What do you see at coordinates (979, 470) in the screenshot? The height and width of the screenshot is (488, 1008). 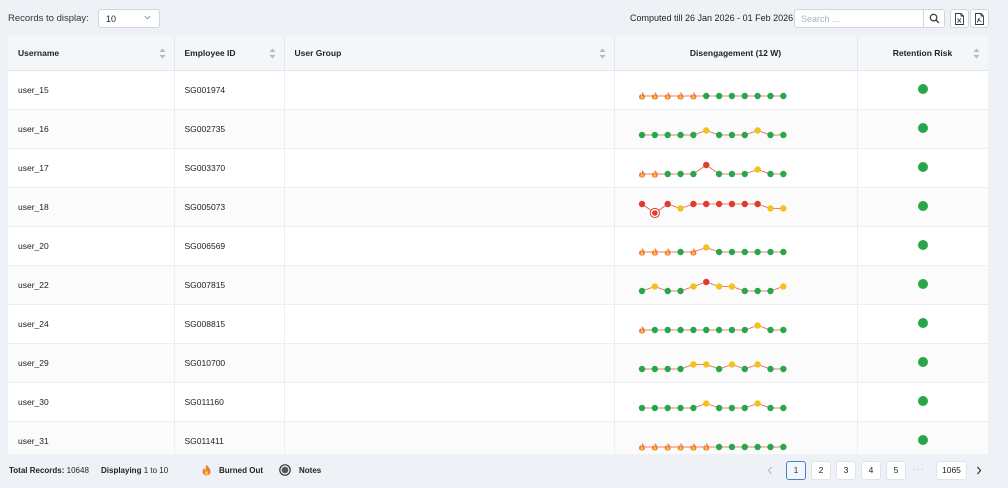 I see `chevron-right-icon` at bounding box center [979, 470].